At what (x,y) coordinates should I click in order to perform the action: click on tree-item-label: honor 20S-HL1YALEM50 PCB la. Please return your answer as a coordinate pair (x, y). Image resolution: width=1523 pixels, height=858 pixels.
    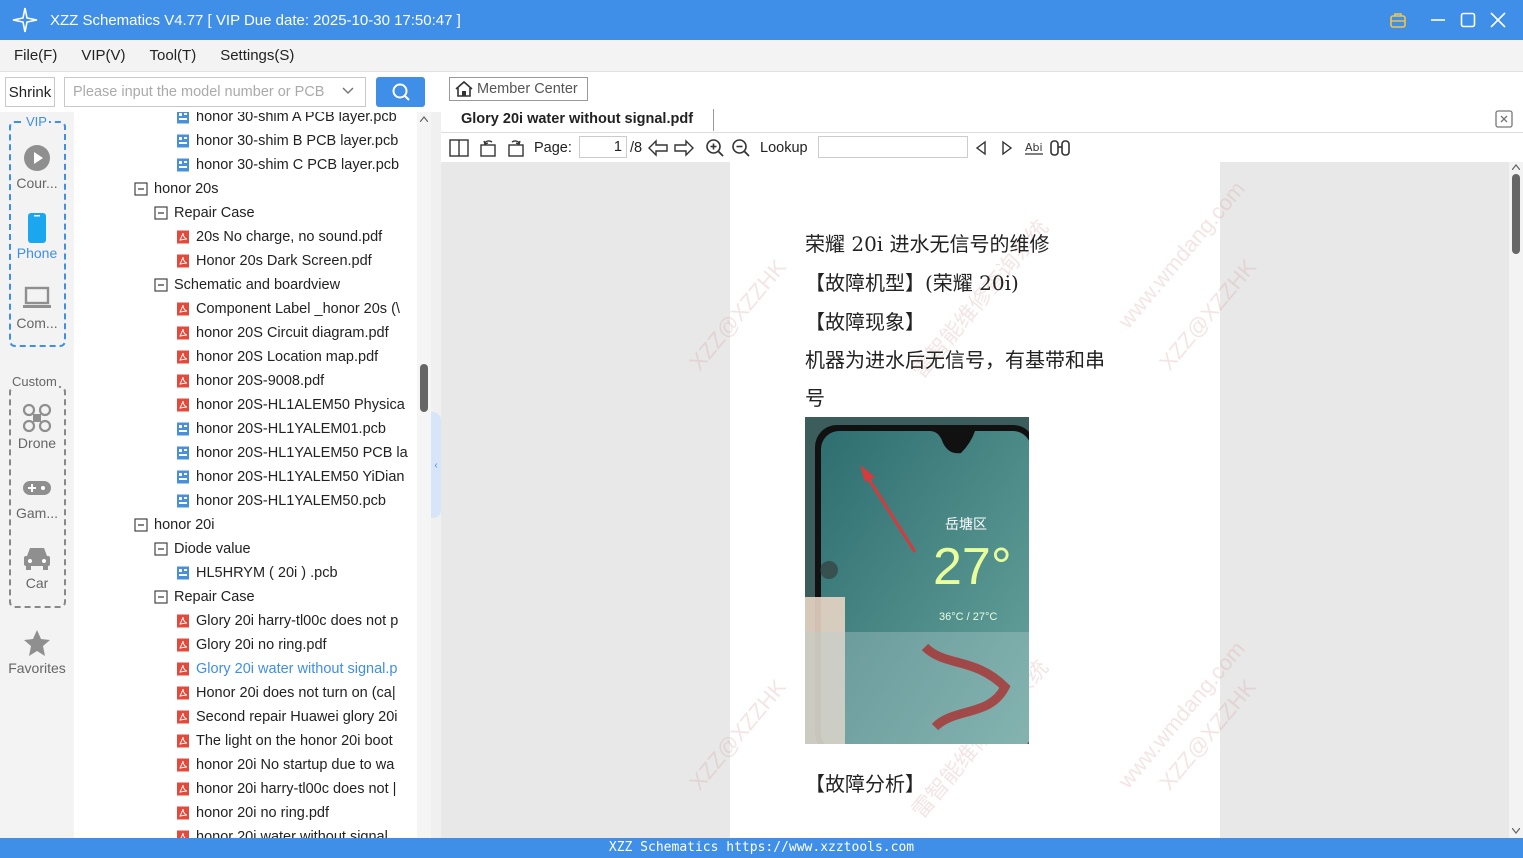
    Looking at the image, I should click on (302, 453).